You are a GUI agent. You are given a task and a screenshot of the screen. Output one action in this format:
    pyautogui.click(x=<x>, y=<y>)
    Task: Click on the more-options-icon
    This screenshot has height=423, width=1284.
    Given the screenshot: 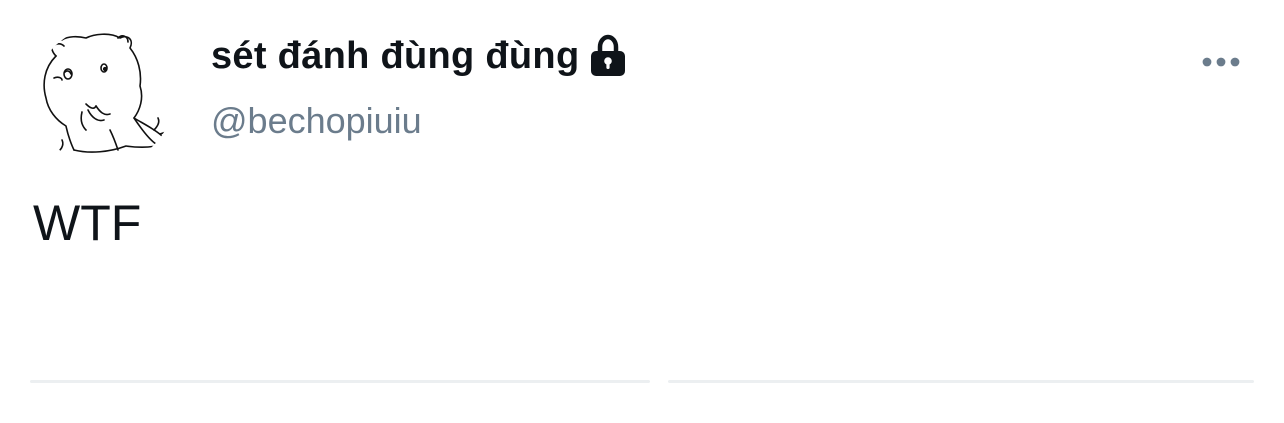 What is the action you would take?
    pyautogui.click(x=1221, y=62)
    